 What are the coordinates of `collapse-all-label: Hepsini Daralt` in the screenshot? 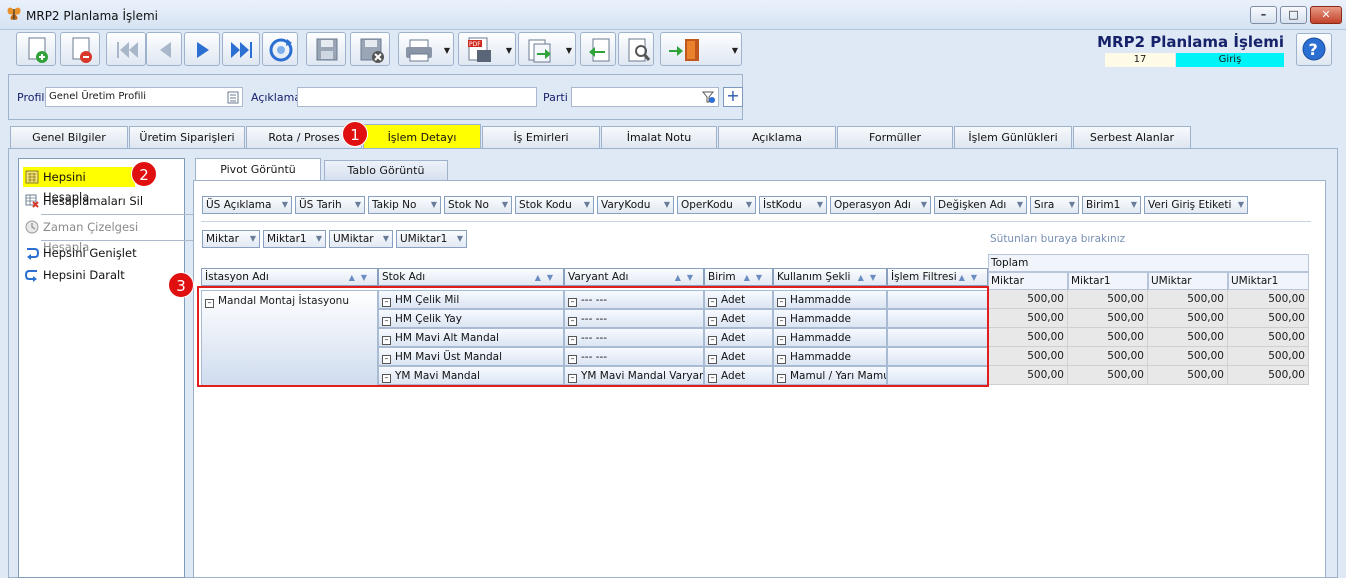 It's located at (84, 275).